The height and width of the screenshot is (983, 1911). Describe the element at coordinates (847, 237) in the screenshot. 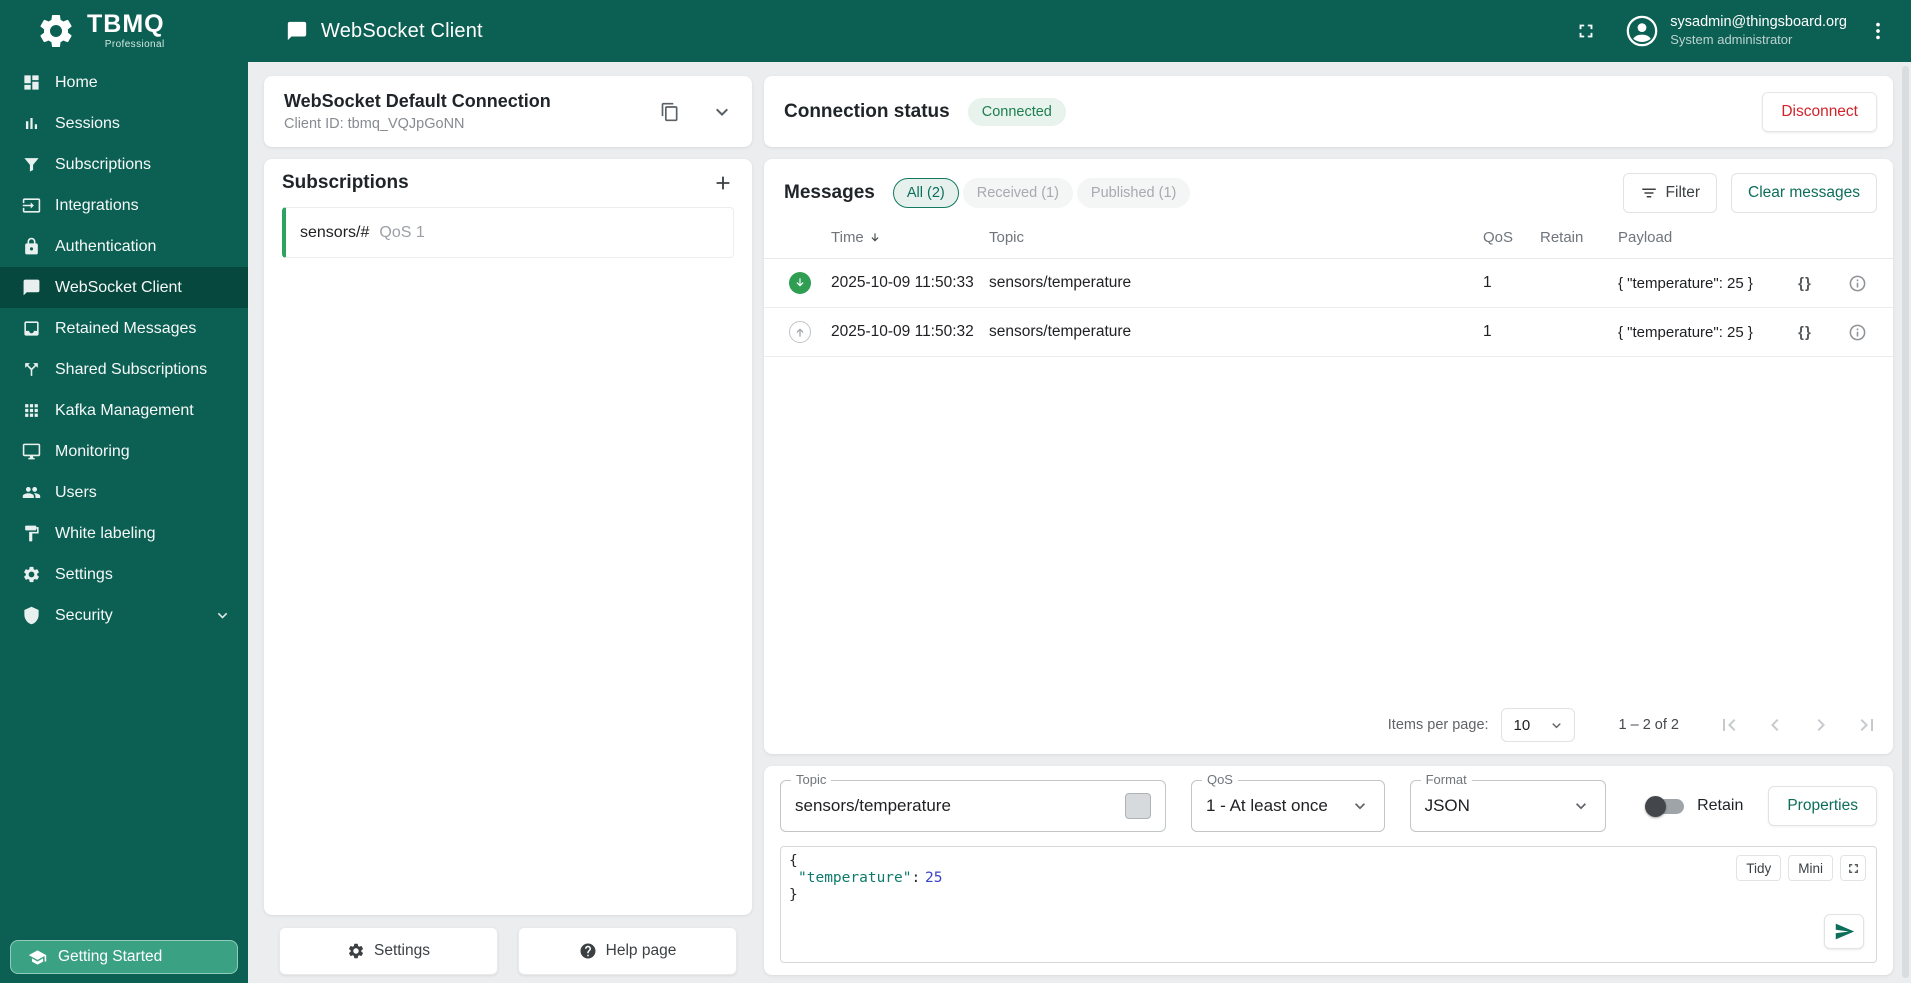

I see `column-time-label: Time` at that location.